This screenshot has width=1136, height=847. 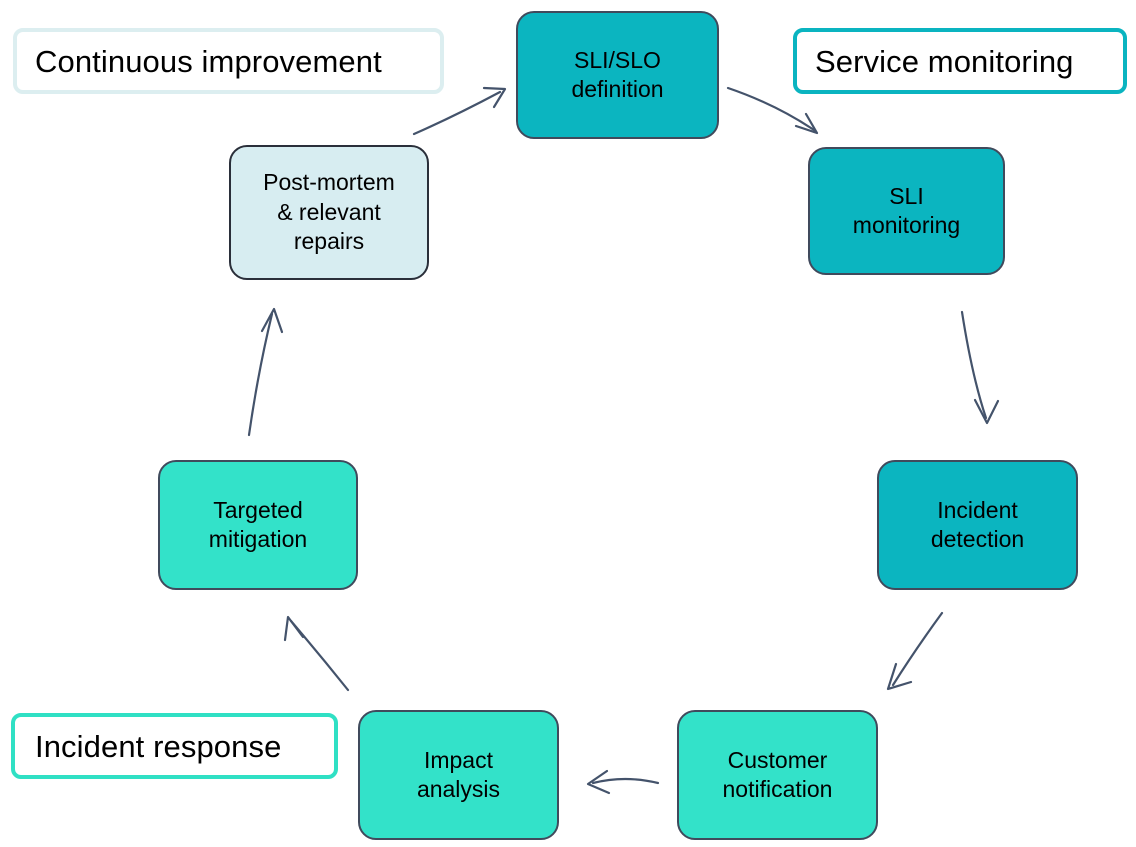 What do you see at coordinates (329, 212) in the screenshot?
I see `node-post-mortem: Post-mortem & relevant repairs` at bounding box center [329, 212].